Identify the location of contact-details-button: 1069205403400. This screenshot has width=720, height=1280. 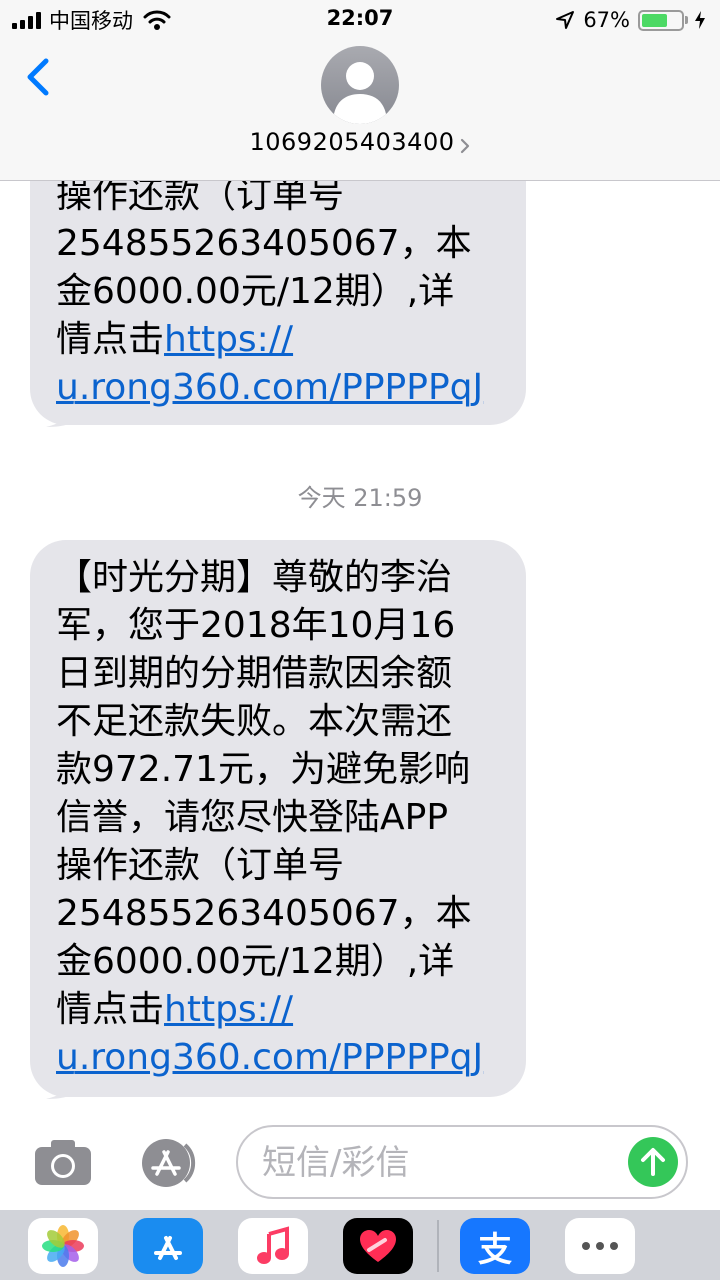
(360, 142).